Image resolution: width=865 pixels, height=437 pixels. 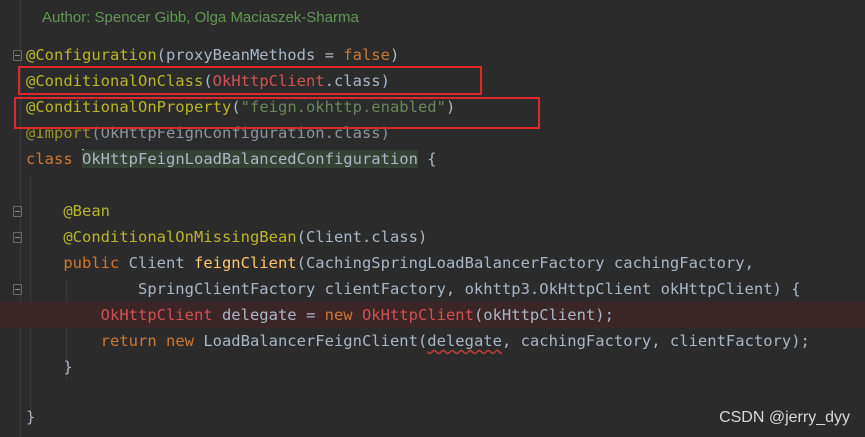 I want to click on code-line-method-close: }, so click(x=432, y=367).